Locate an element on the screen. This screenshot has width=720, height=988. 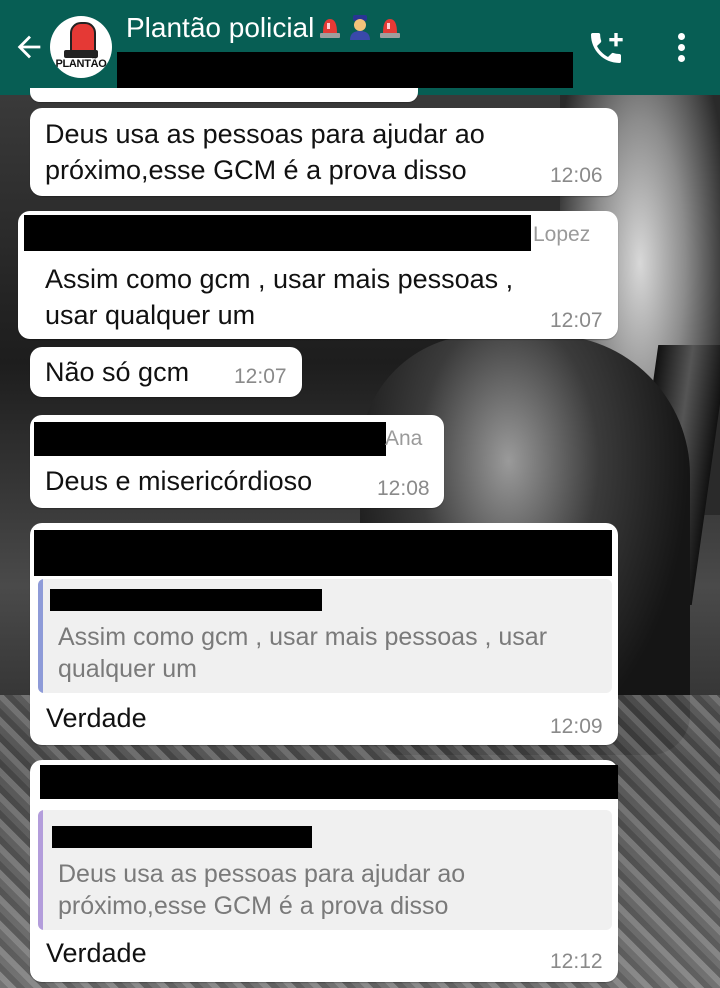
sender-name: Ana is located at coordinates (404, 438).